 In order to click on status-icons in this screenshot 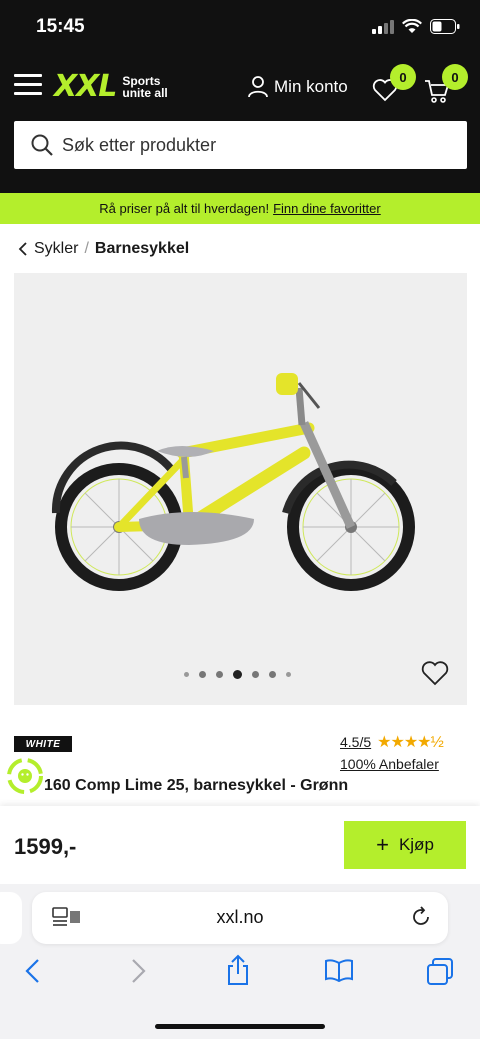, I will do `click(416, 26)`.